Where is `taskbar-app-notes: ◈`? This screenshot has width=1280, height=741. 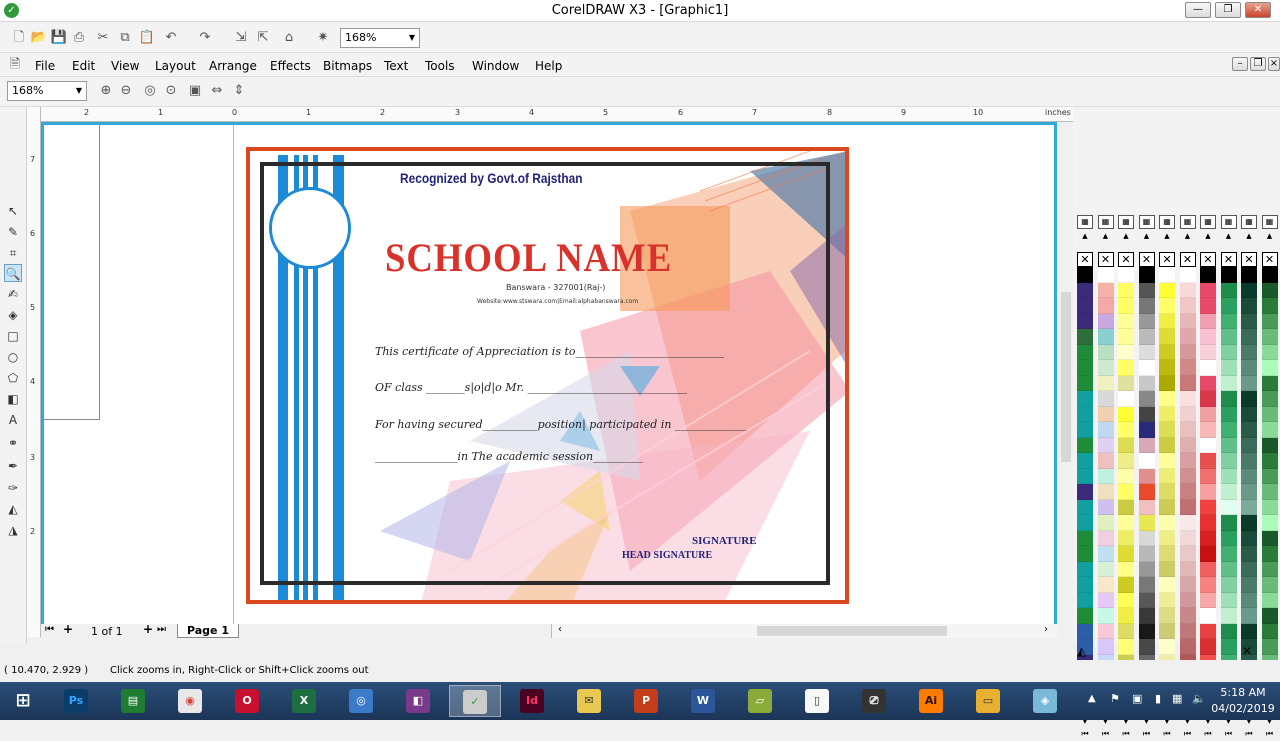
taskbar-app-notes: ◈ is located at coordinates (1045, 701).